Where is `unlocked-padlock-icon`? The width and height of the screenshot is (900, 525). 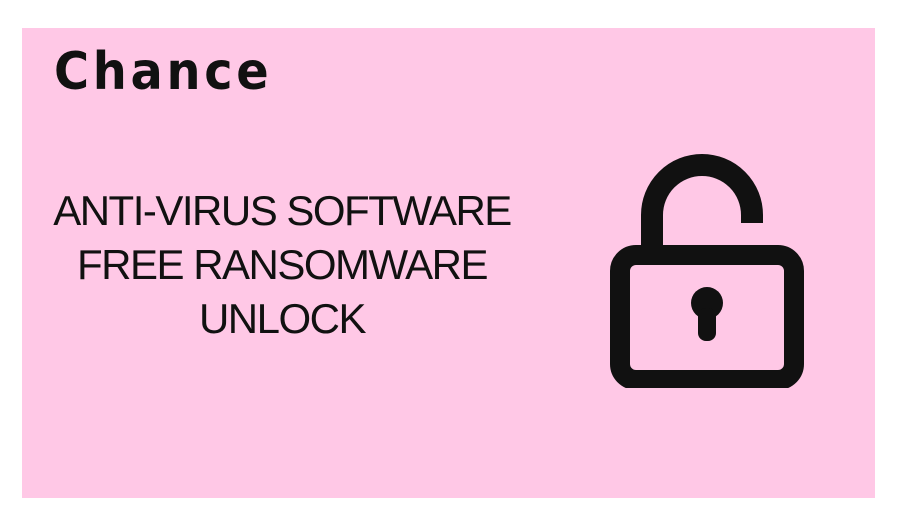
unlocked-padlock-icon is located at coordinates (707, 271).